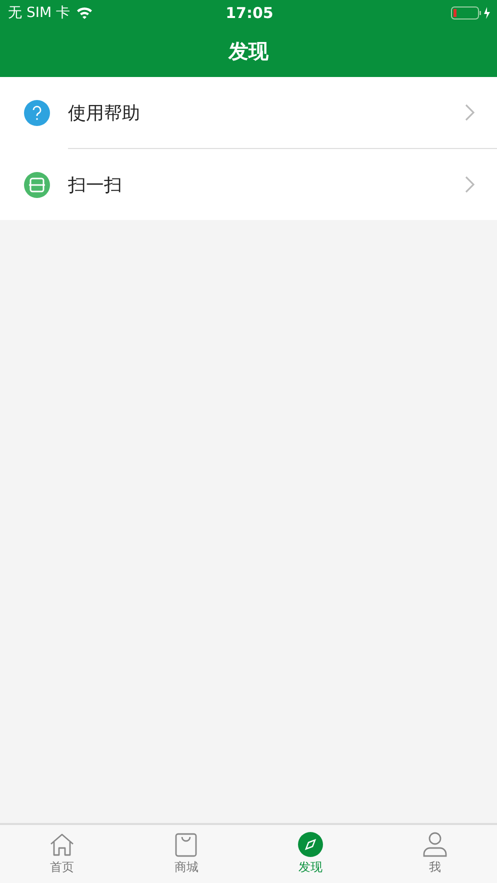  What do you see at coordinates (311, 844) in the screenshot?
I see `compass-icon` at bounding box center [311, 844].